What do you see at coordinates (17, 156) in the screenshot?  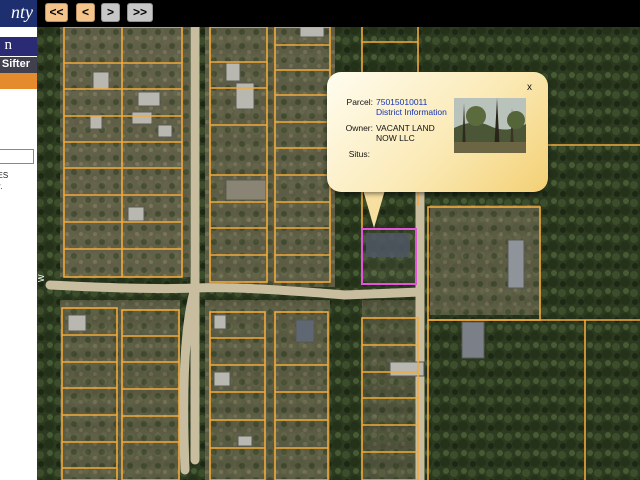 I see `search-input` at bounding box center [17, 156].